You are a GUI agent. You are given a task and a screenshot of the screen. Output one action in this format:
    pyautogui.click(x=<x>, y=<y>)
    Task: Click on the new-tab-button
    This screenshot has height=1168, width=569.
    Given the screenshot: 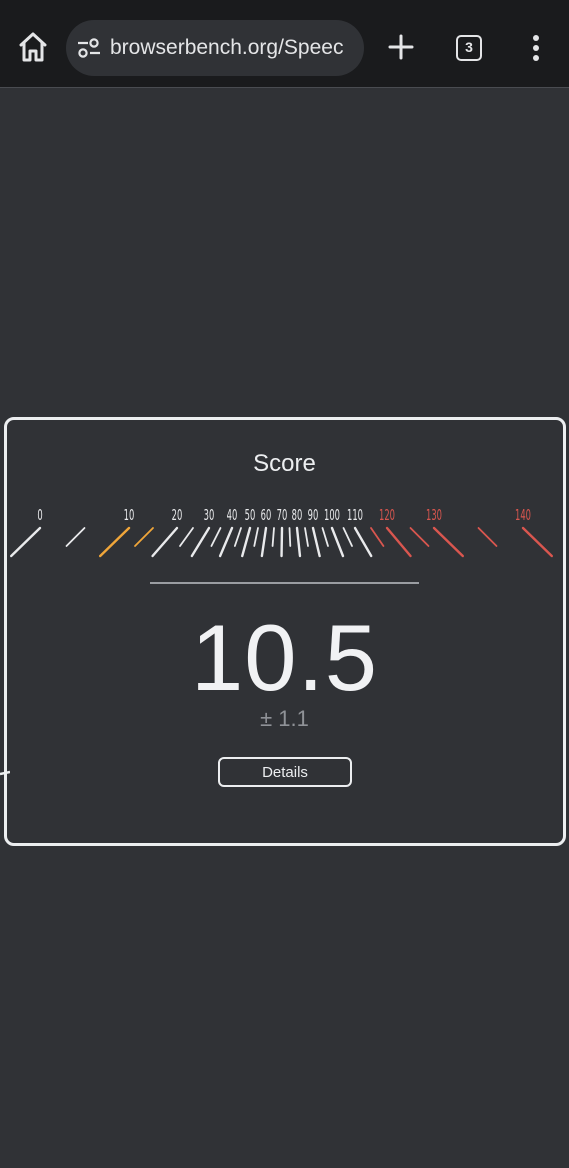 What is the action you would take?
    pyautogui.click(x=401, y=47)
    